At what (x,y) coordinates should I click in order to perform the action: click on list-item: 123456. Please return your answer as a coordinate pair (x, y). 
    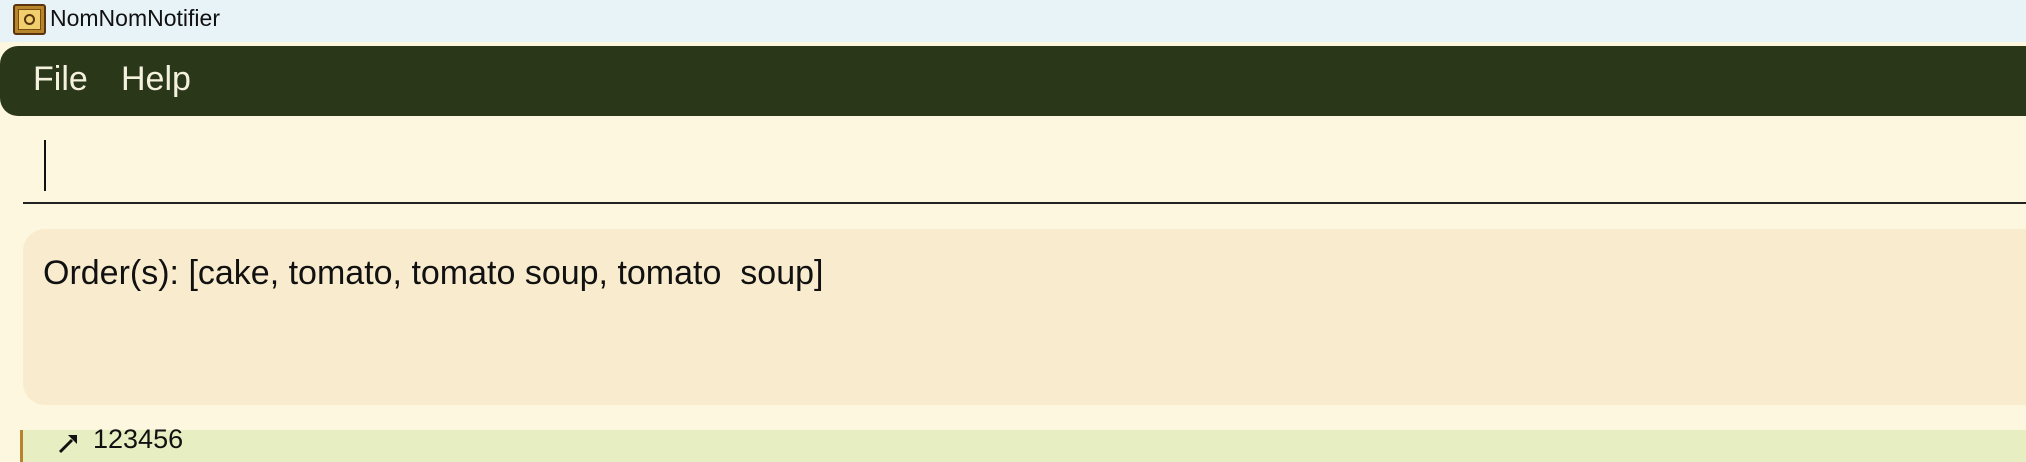
    Looking at the image, I should click on (1023, 443).